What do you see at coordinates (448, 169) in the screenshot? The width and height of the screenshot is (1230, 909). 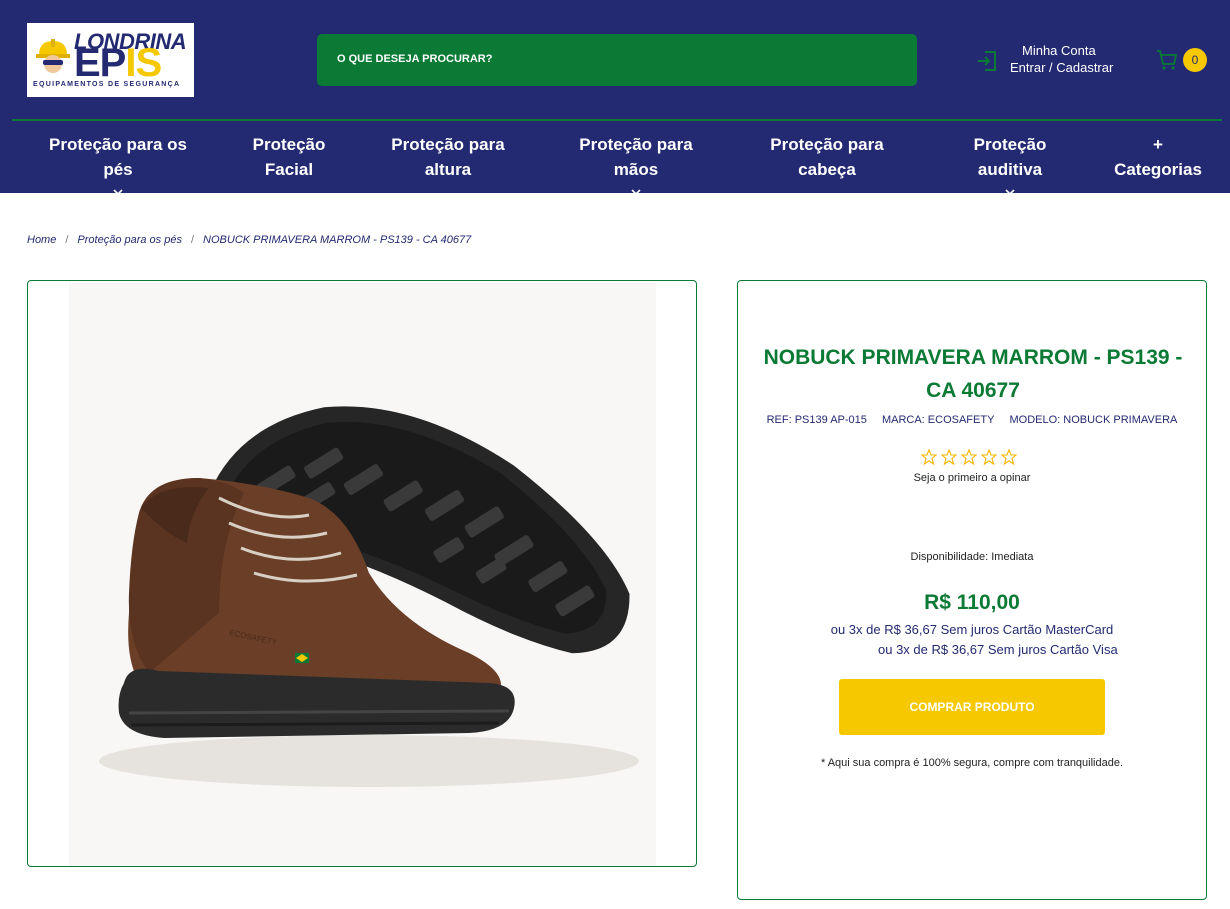 I see `nav-label-line2: altura` at bounding box center [448, 169].